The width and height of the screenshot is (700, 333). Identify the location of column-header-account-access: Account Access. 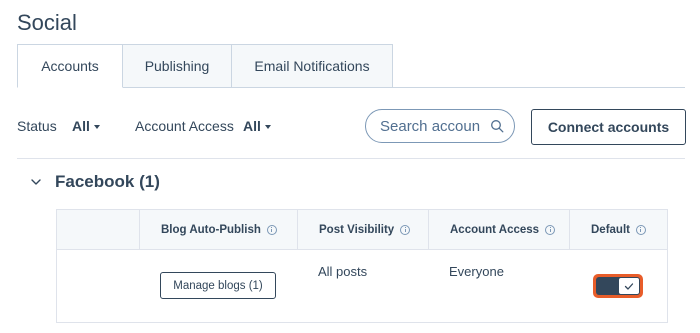
(498, 229).